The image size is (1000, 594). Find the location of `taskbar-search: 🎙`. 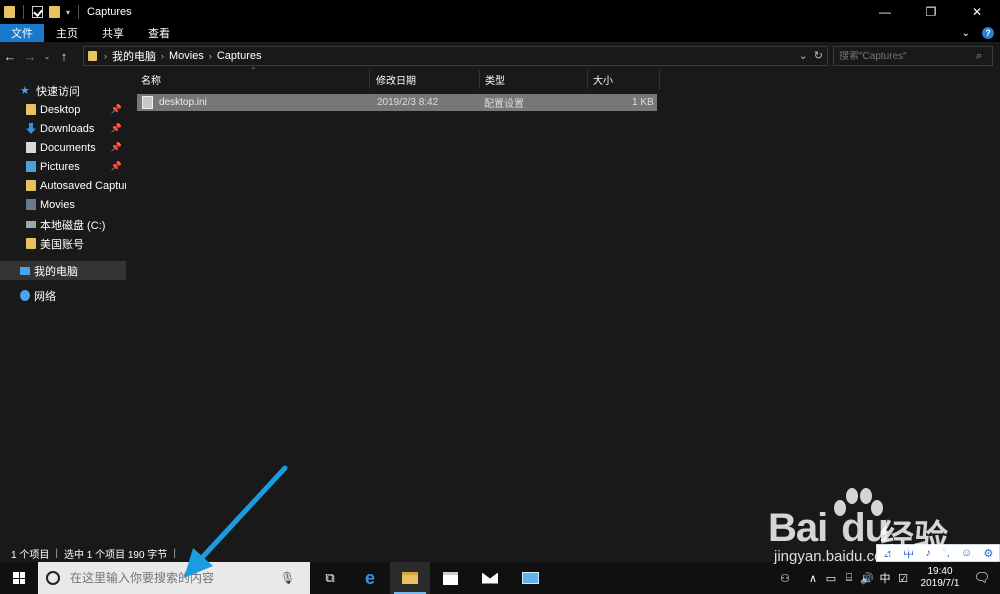

taskbar-search: 🎙 is located at coordinates (174, 578).